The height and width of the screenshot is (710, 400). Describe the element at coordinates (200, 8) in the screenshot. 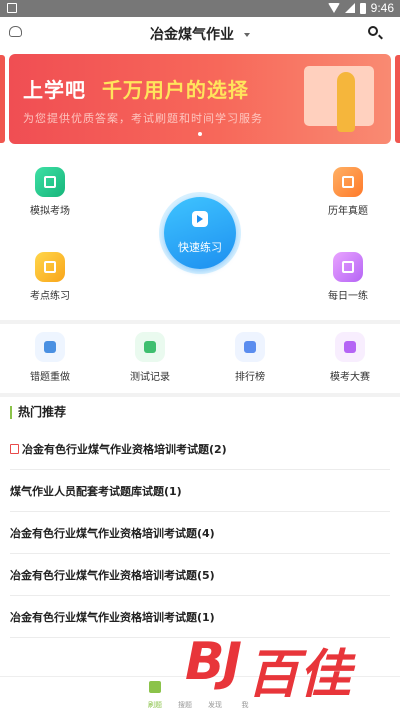

I see `status-bar: 9:46` at that location.